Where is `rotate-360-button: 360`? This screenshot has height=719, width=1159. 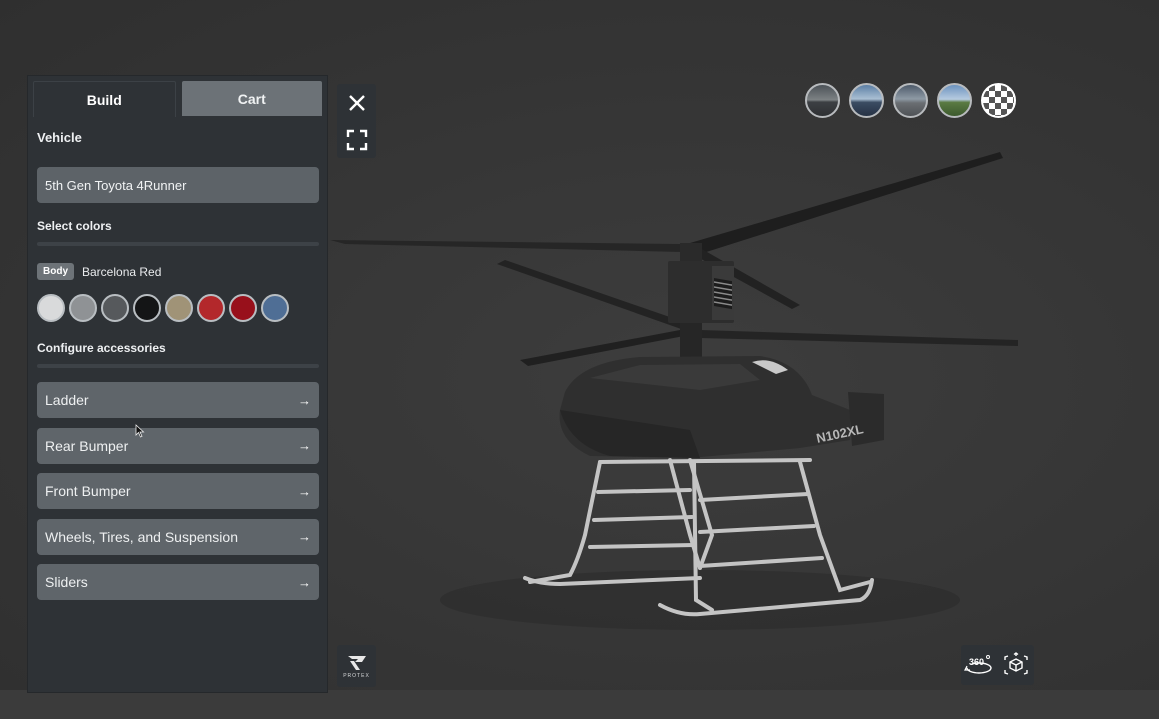 rotate-360-button: 360 is located at coordinates (979, 665).